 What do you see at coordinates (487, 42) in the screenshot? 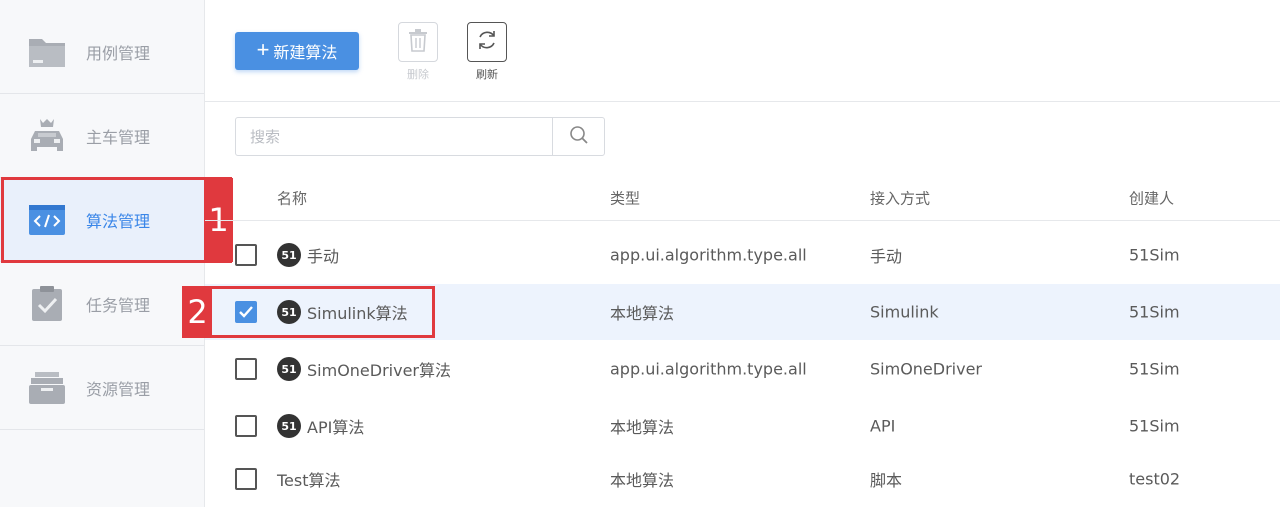
I see `refresh-icon` at bounding box center [487, 42].